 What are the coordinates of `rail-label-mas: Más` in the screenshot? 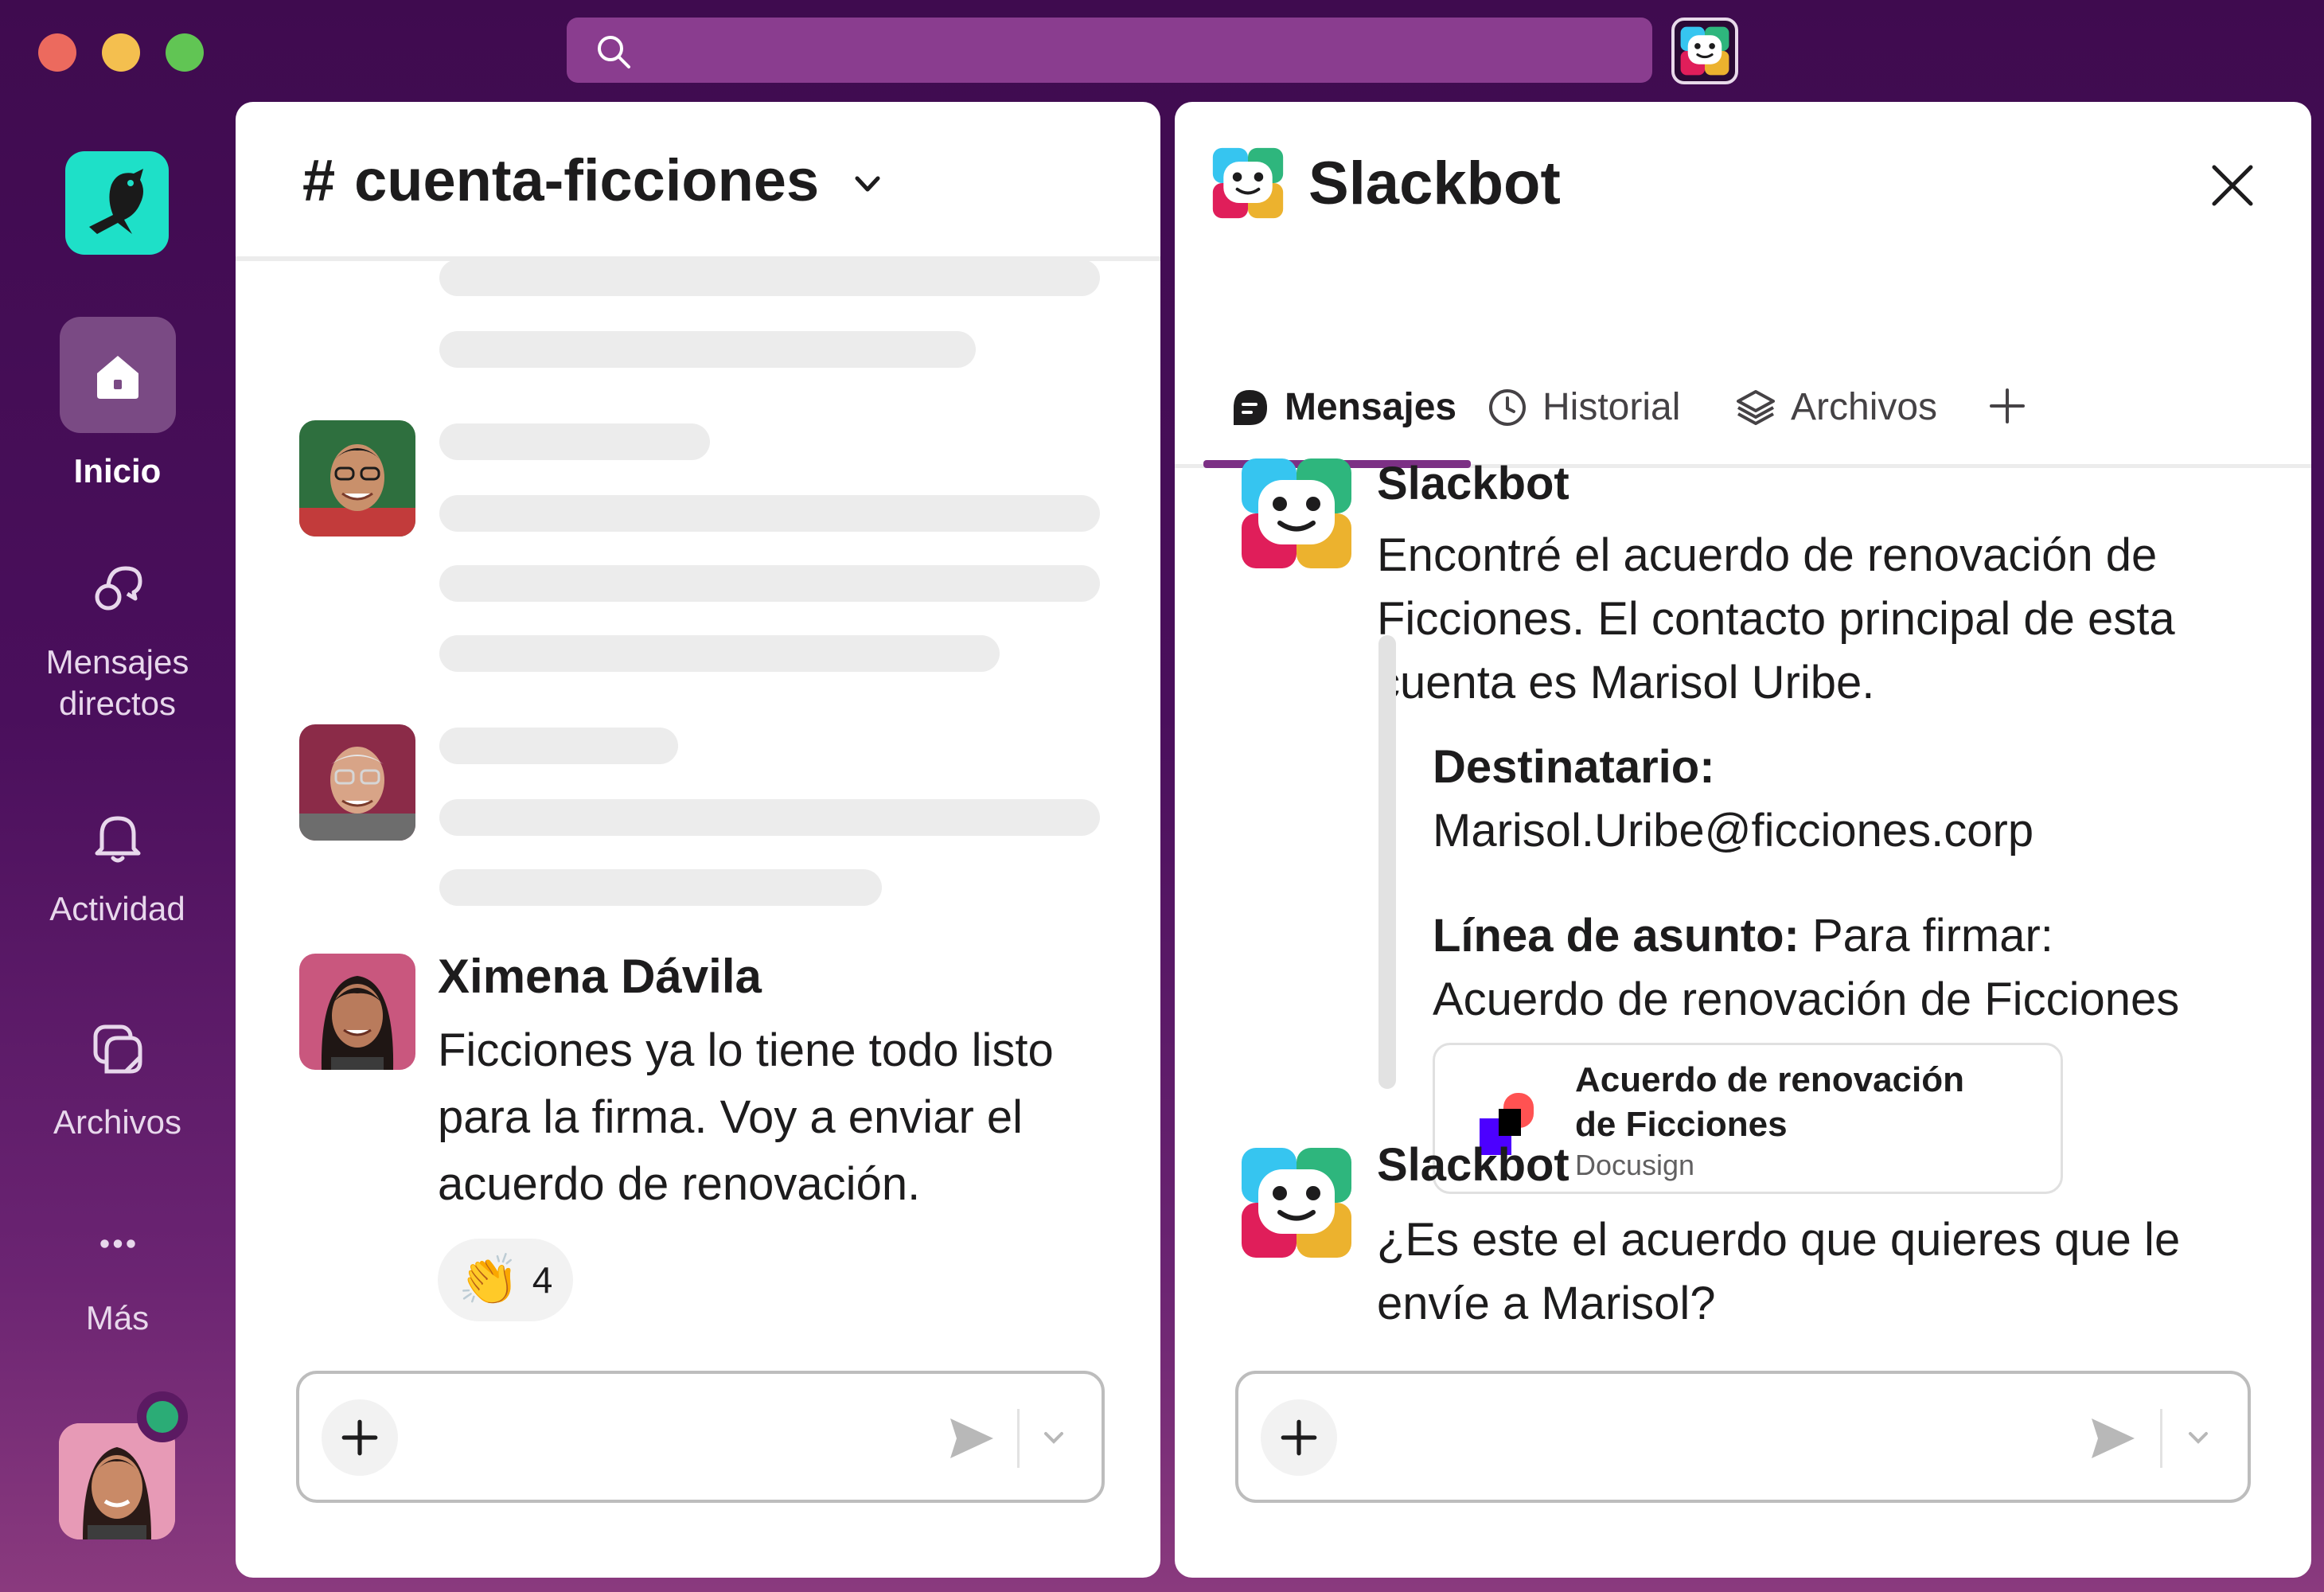 It's located at (117, 1318).